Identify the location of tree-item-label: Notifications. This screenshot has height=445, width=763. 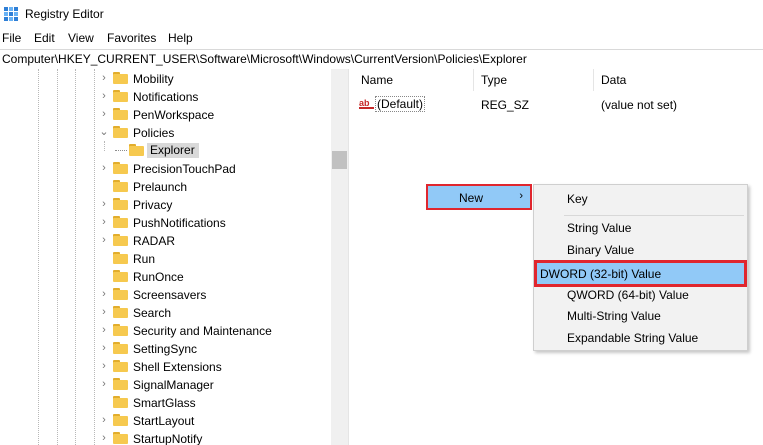
(166, 97).